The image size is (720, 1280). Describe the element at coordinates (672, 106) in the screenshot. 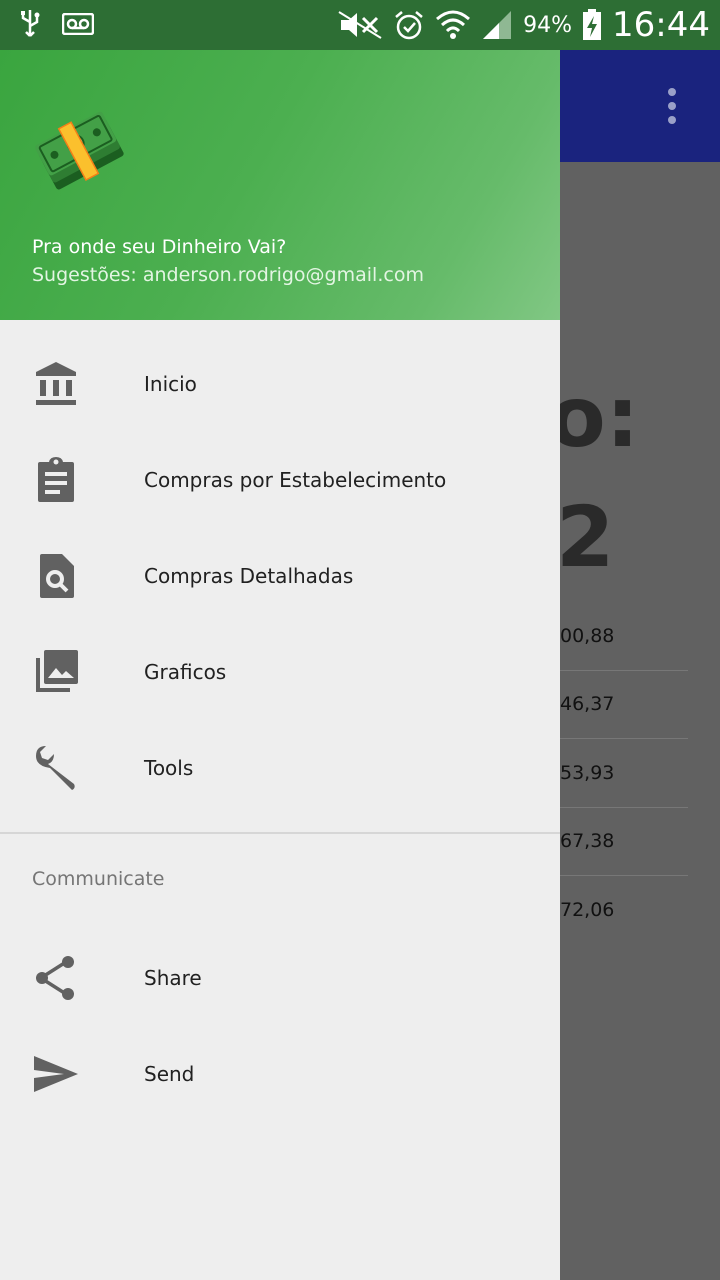

I see `overflow-menu-icon` at that location.